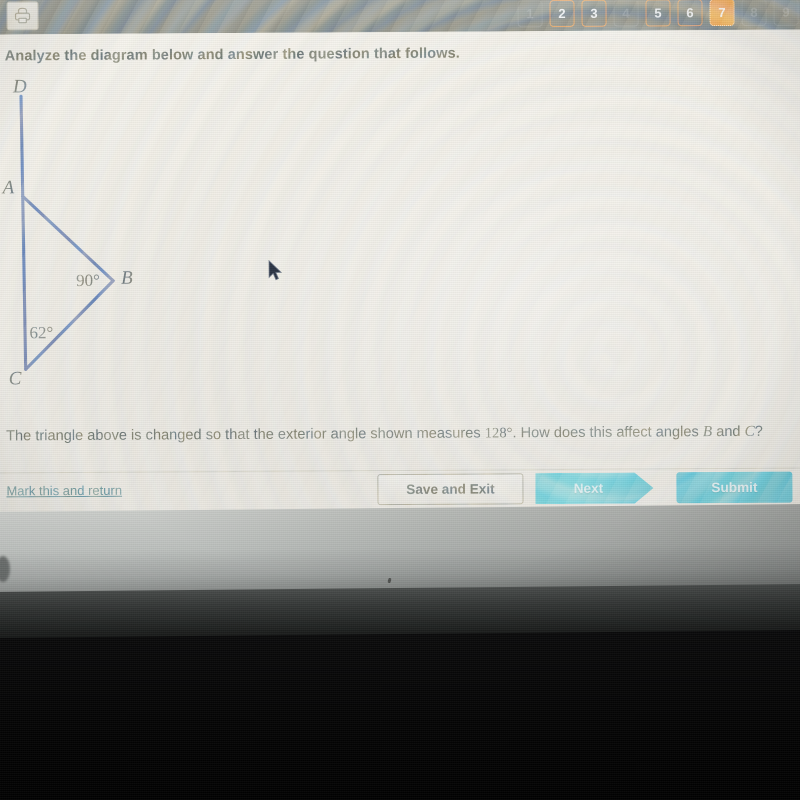 This screenshot has height=800, width=800. What do you see at coordinates (275, 273) in the screenshot?
I see `mouse-cursor-icon` at bounding box center [275, 273].